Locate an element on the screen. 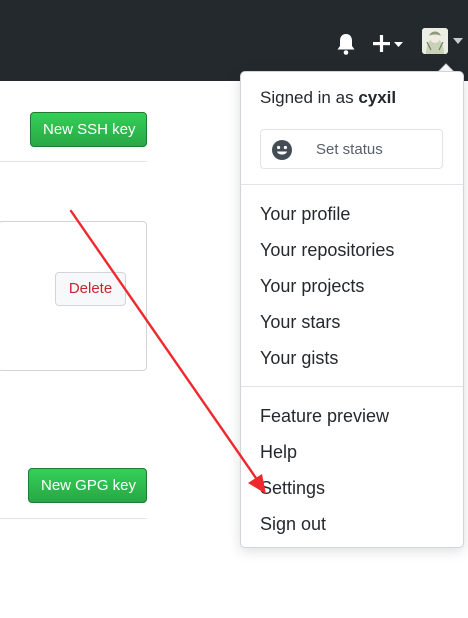 This screenshot has width=468, height=618. menu-item-settings: Settings is located at coordinates (292, 488).